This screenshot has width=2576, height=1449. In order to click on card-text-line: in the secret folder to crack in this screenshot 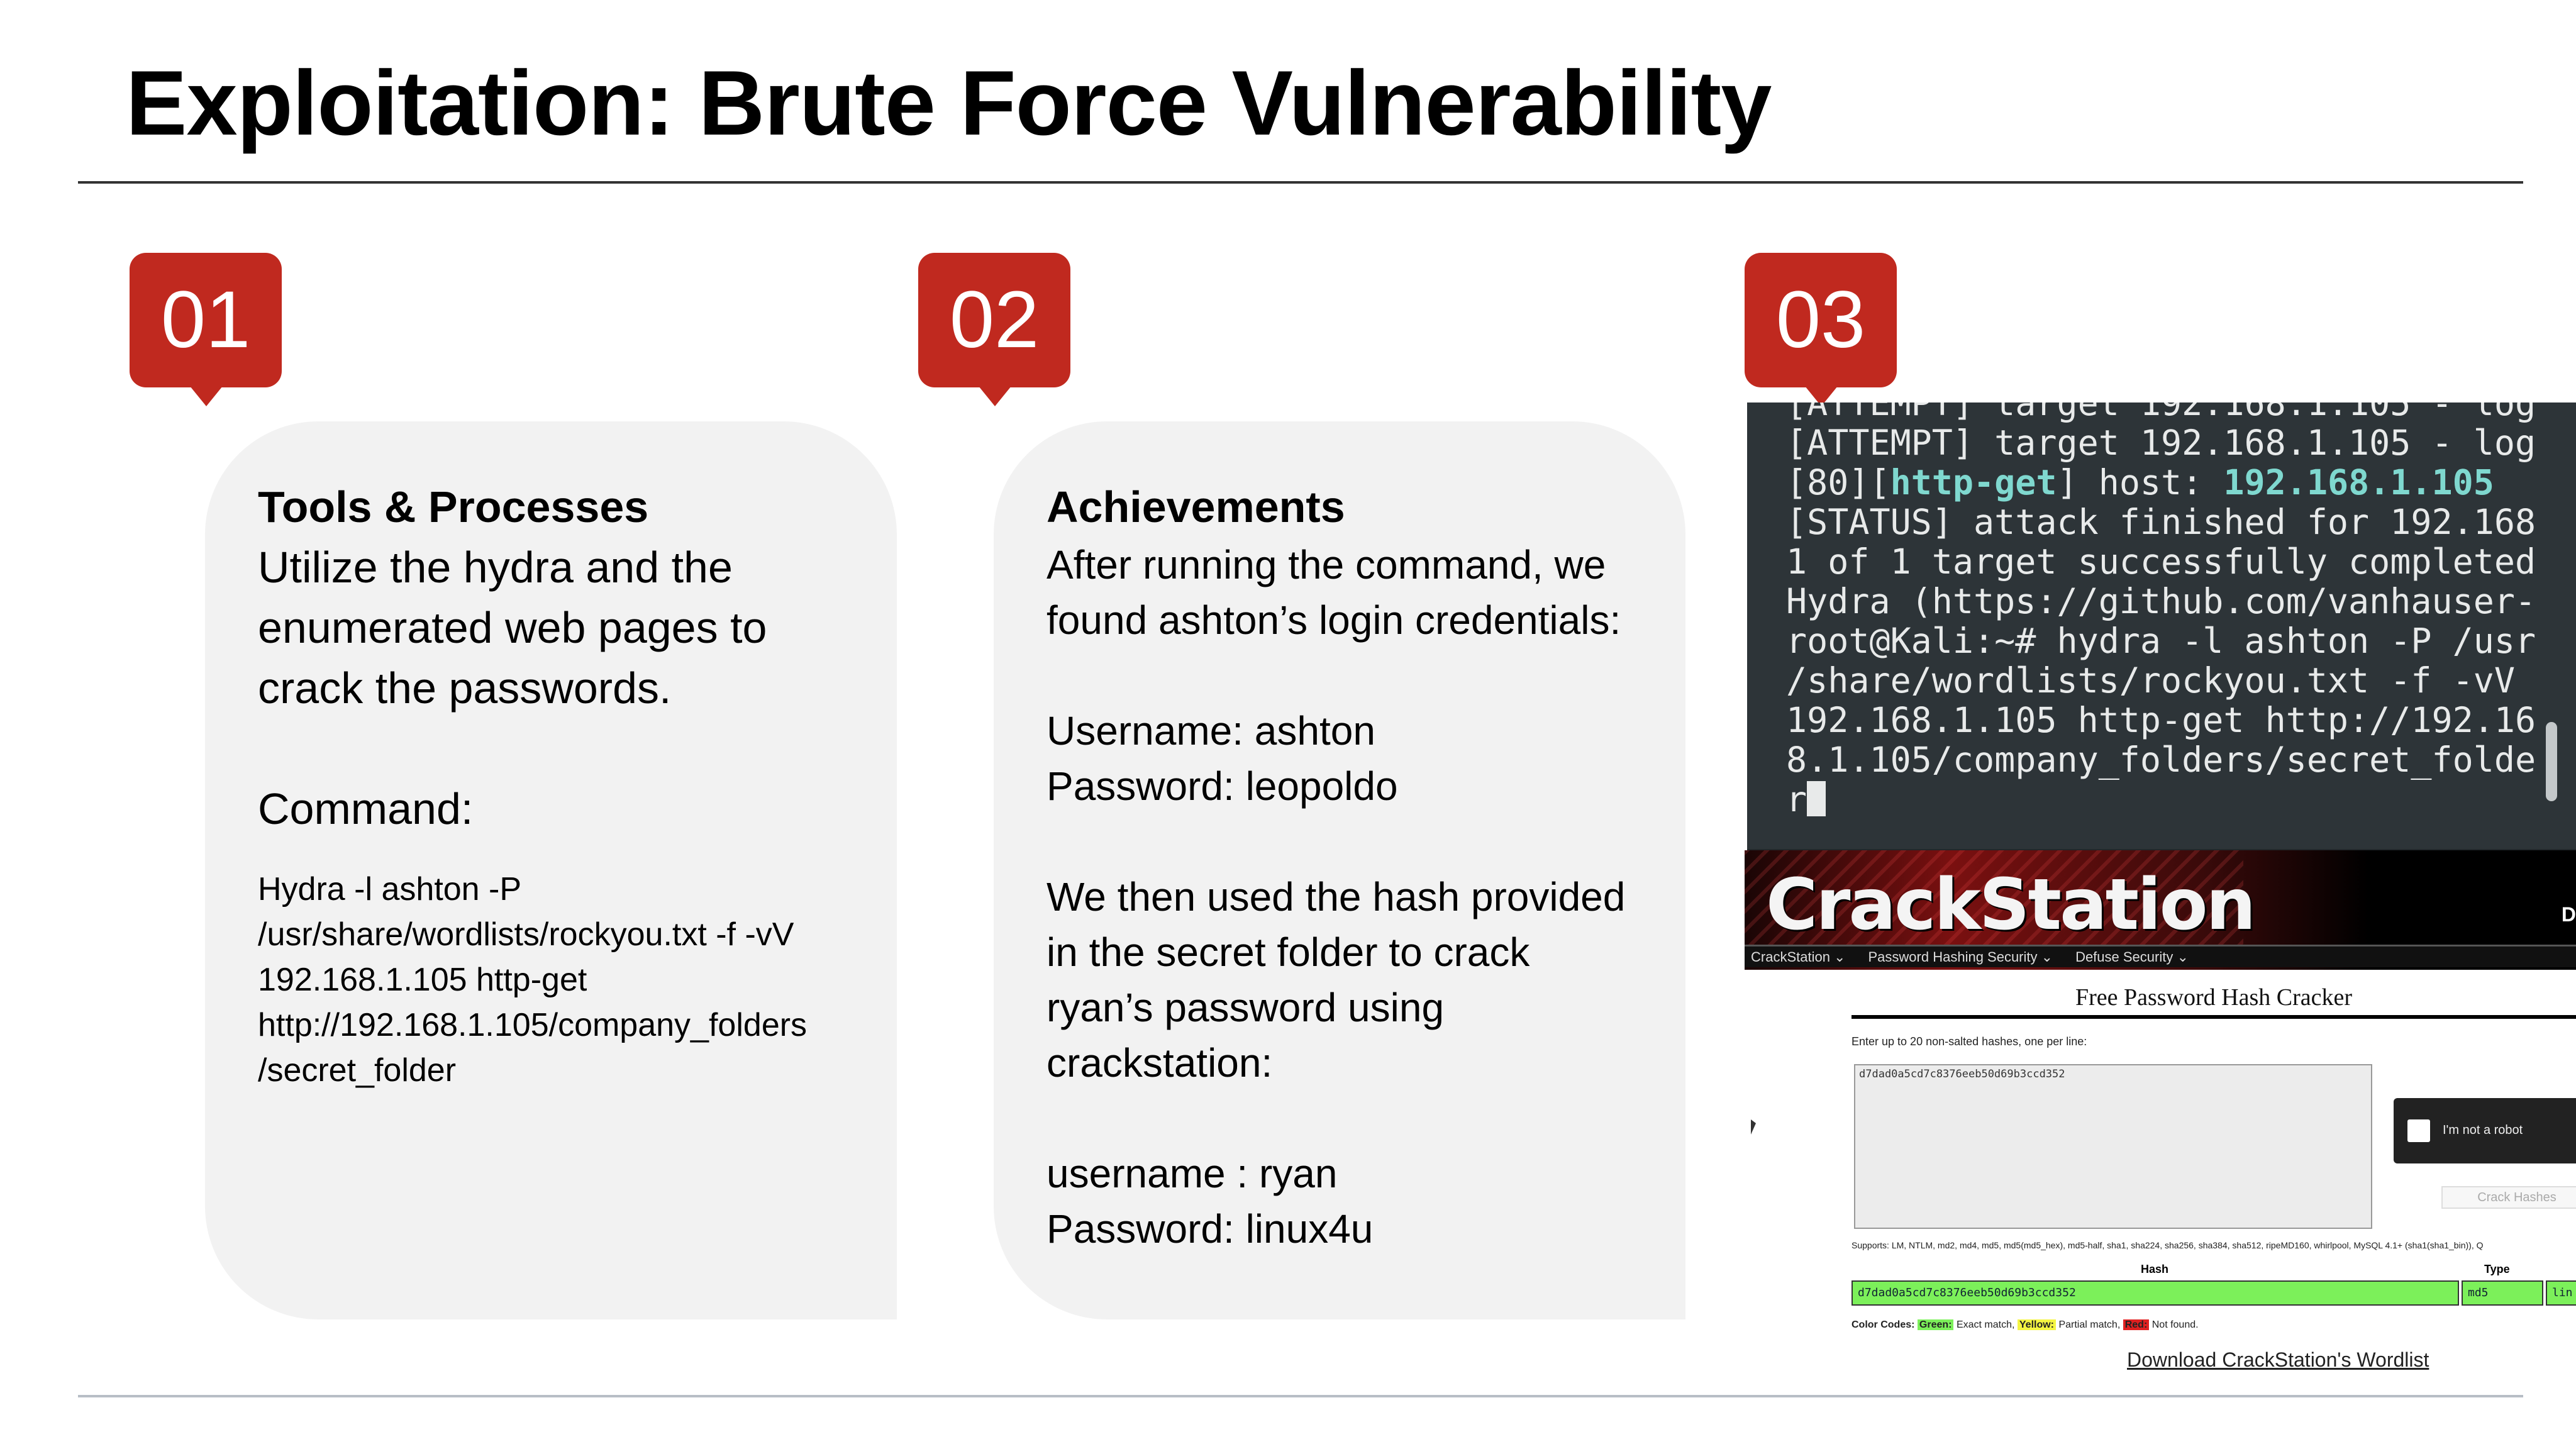, I will do `click(1288, 952)`.